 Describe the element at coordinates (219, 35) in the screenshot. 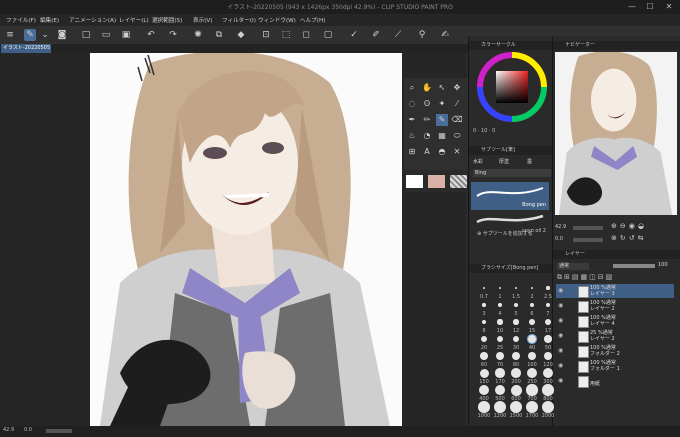

I see `transform-icon: ⧉` at that location.